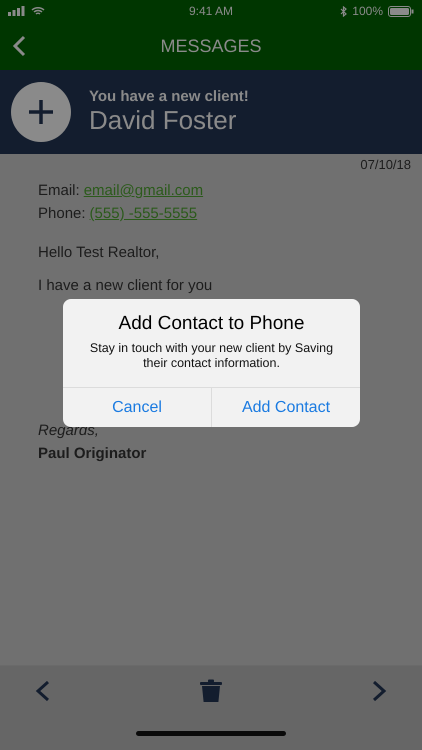 Image resolution: width=422 pixels, height=750 pixels. What do you see at coordinates (285, 407) in the screenshot?
I see `add-contact-button: Add Contact` at bounding box center [285, 407].